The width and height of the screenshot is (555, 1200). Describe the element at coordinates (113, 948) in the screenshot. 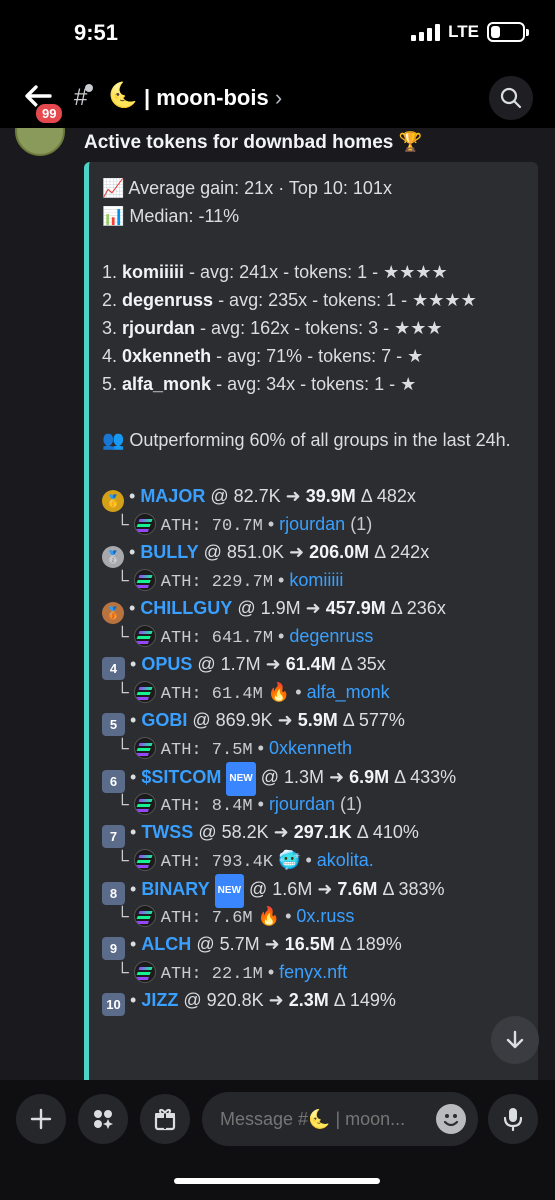

I see `rank-badge: 9` at that location.